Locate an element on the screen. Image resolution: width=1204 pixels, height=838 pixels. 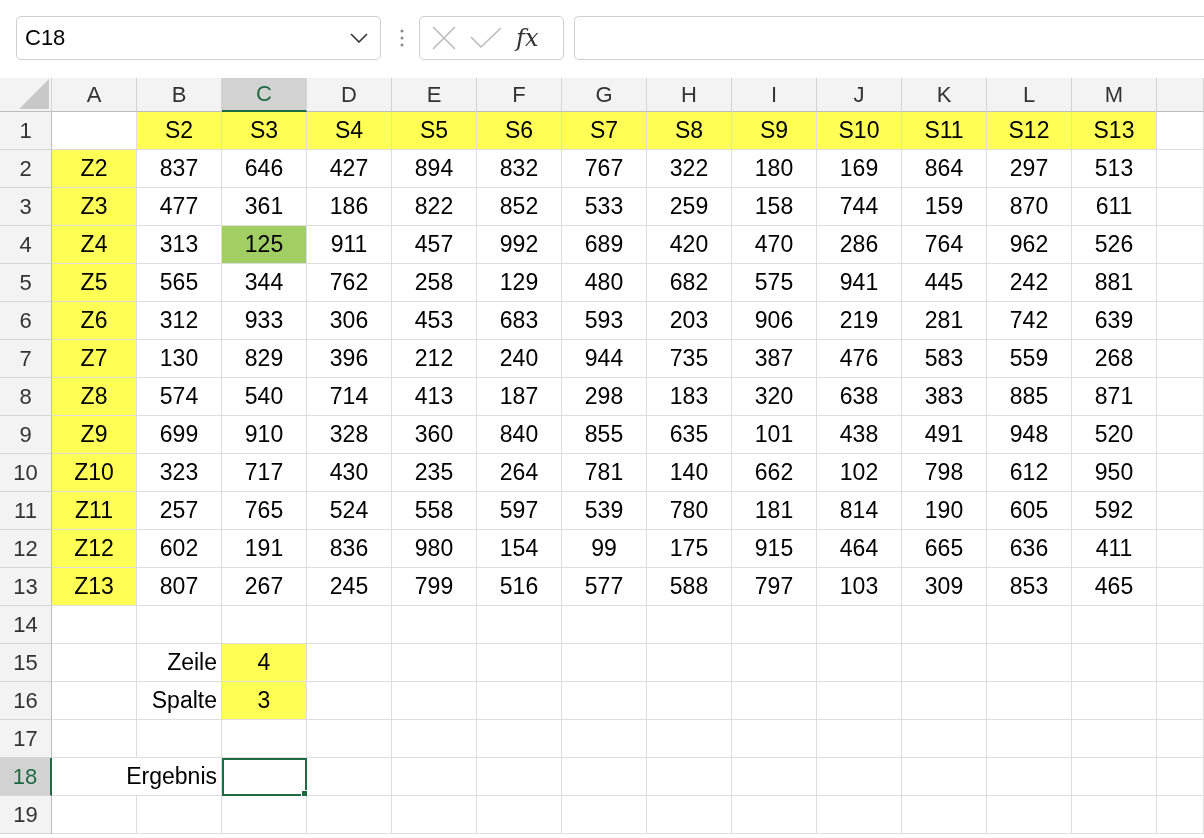
table-cell: 635 is located at coordinates (689, 435).